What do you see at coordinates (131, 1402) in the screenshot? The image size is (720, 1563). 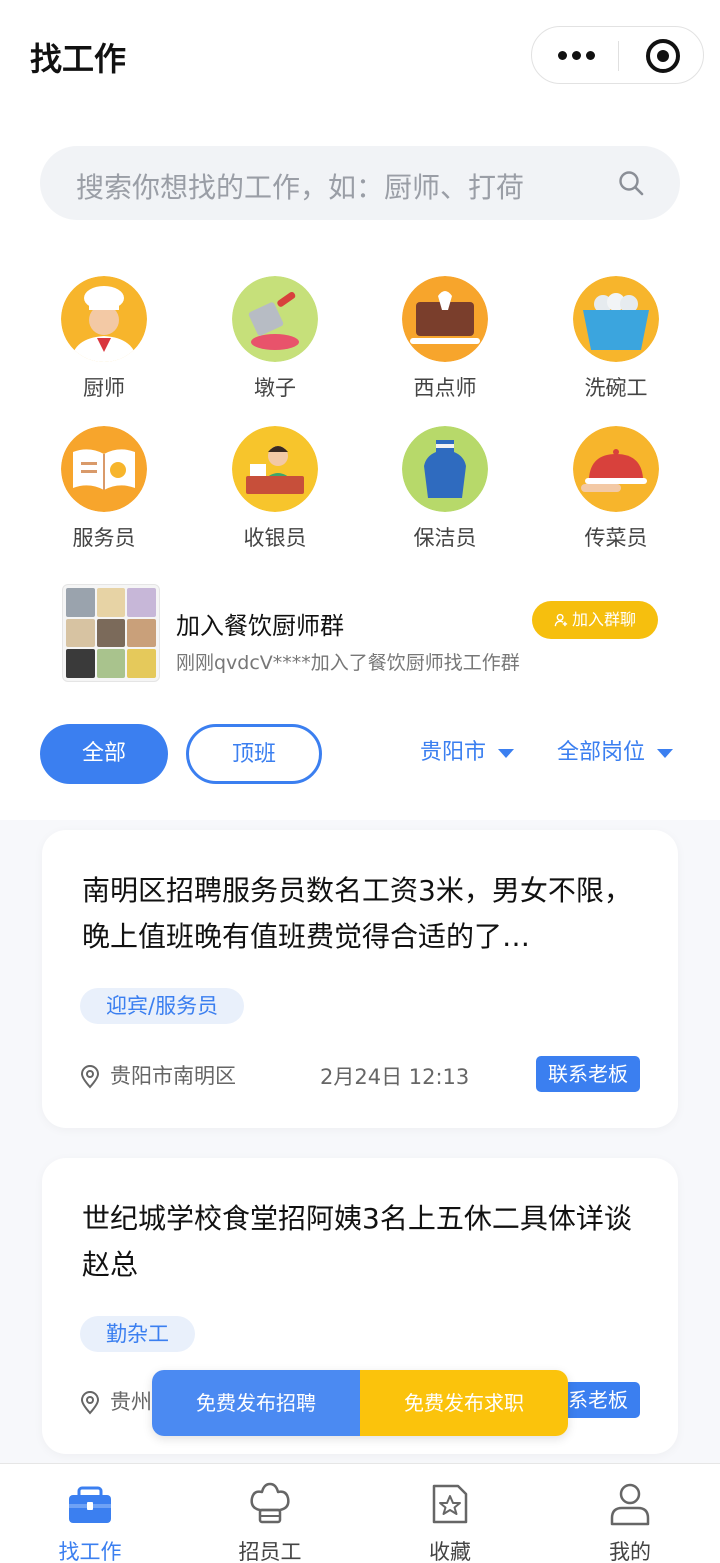 I see `job-location-text: 贵州` at bounding box center [131, 1402].